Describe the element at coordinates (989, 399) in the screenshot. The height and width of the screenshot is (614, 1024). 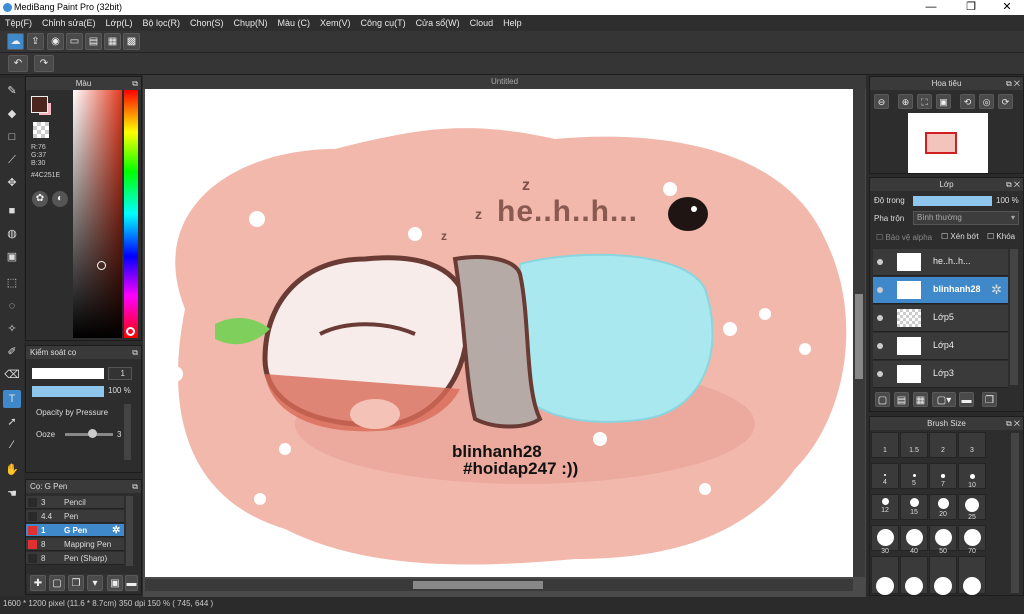
I see `copy-layer-icon: ❐` at that location.